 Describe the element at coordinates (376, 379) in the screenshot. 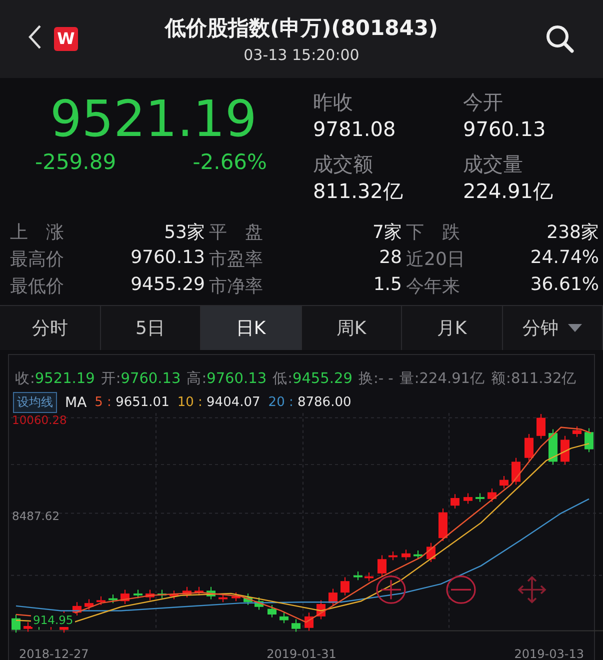

I see `quote-info-text: 换:- -` at that location.